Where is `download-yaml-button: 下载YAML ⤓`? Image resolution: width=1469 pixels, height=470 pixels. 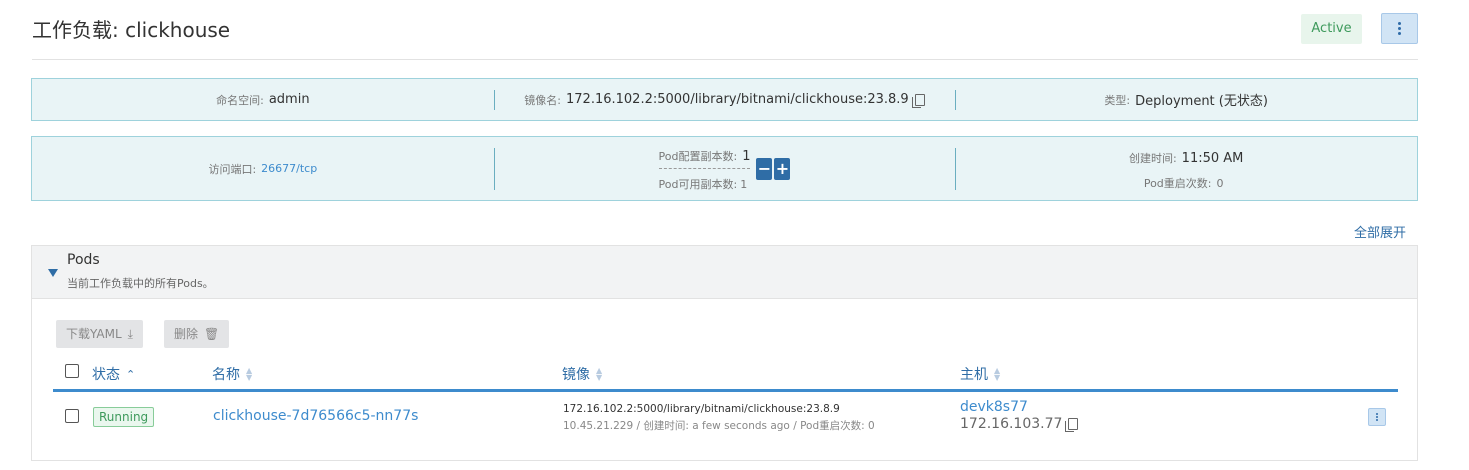 download-yaml-button: 下载YAML ⤓ is located at coordinates (99, 334).